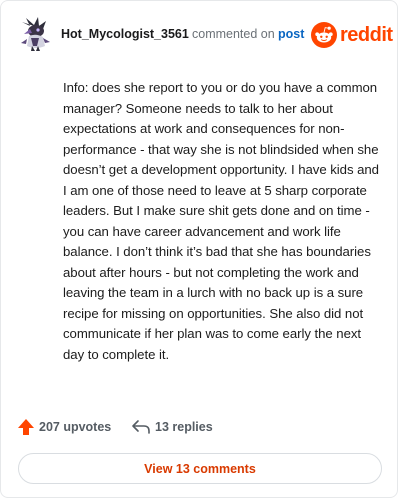 This screenshot has height=500, width=400. I want to click on view-comments-button: View 13 comments, so click(200, 468).